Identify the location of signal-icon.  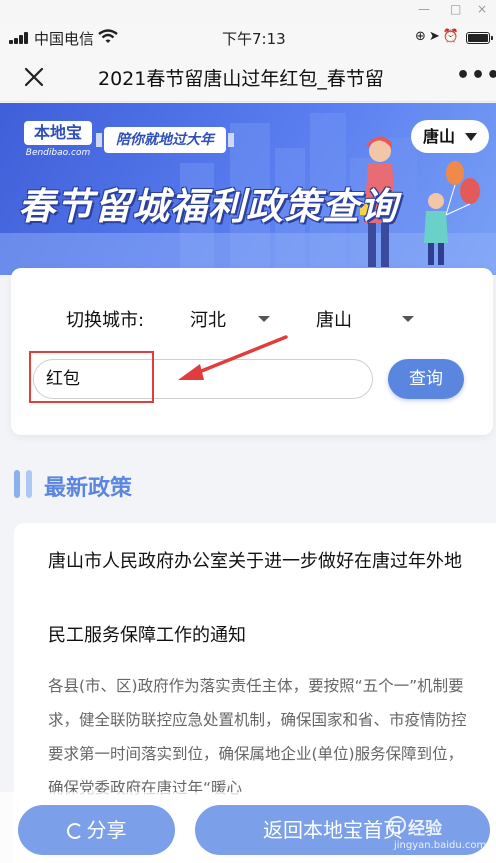
(20, 38).